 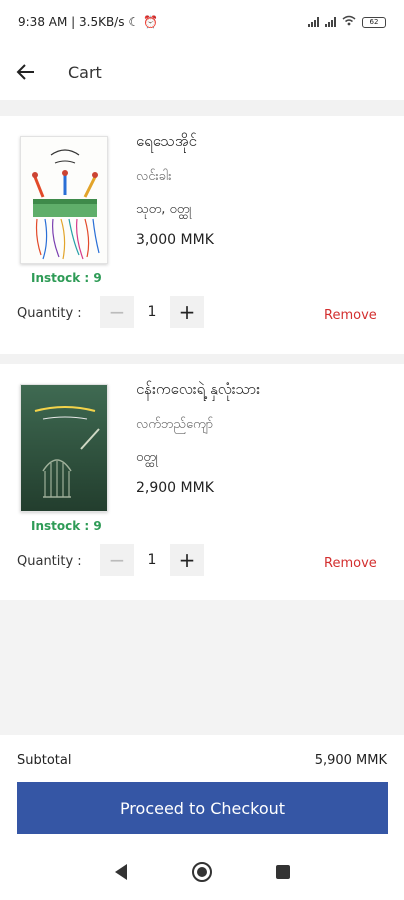 I want to click on proceed-to-checkout-button: Proceed to Checkout, so click(x=202, y=808).